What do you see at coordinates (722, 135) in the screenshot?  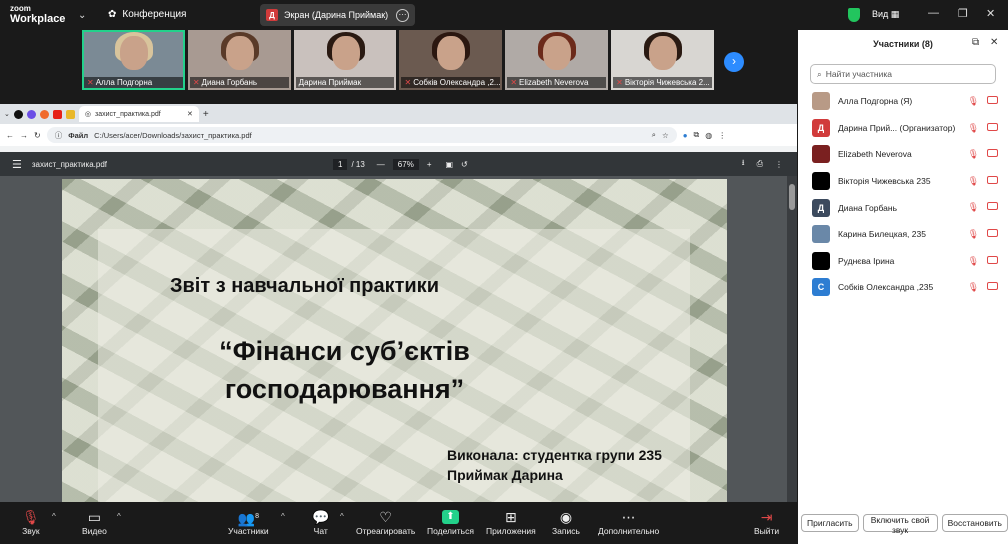 I see `browser-menu-icon: ⋮` at bounding box center [722, 135].